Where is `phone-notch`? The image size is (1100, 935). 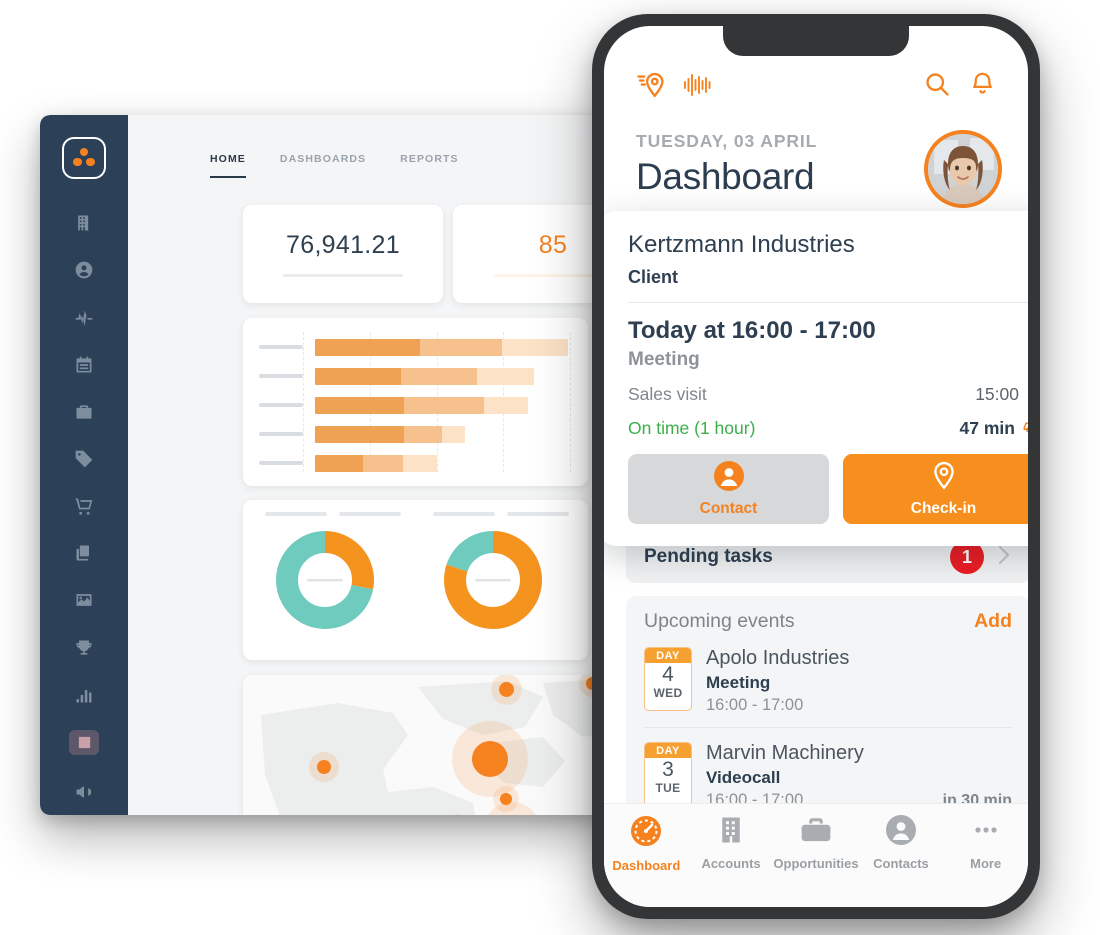 phone-notch is located at coordinates (816, 41).